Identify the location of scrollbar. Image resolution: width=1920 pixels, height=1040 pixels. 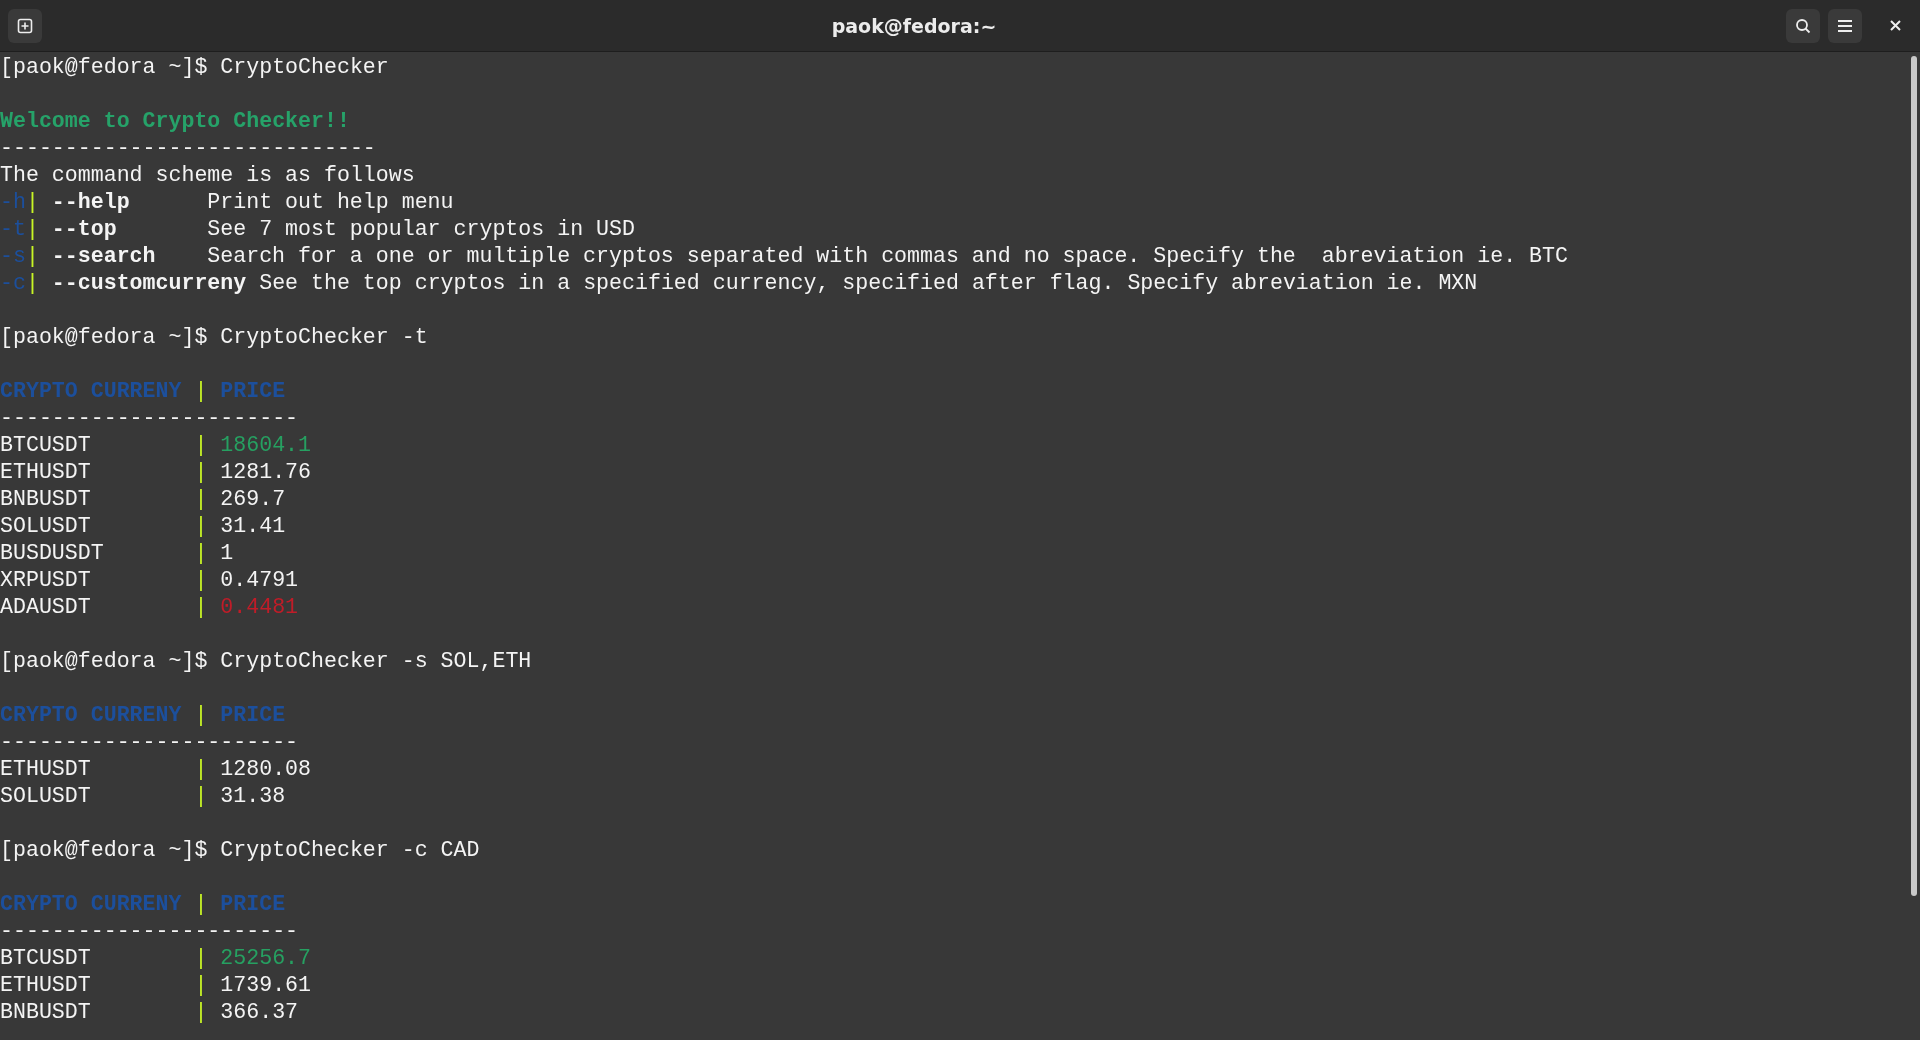
(1914, 476).